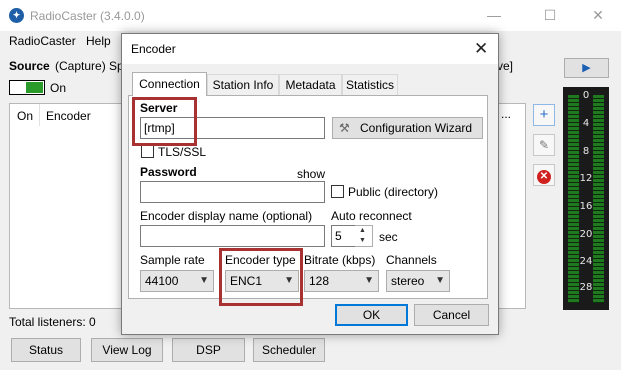 Image resolution: width=621 pixels, height=370 pixels. Describe the element at coordinates (87, 16) in the screenshot. I see `window-title: RadioCaster (3.4.0.0)` at that location.